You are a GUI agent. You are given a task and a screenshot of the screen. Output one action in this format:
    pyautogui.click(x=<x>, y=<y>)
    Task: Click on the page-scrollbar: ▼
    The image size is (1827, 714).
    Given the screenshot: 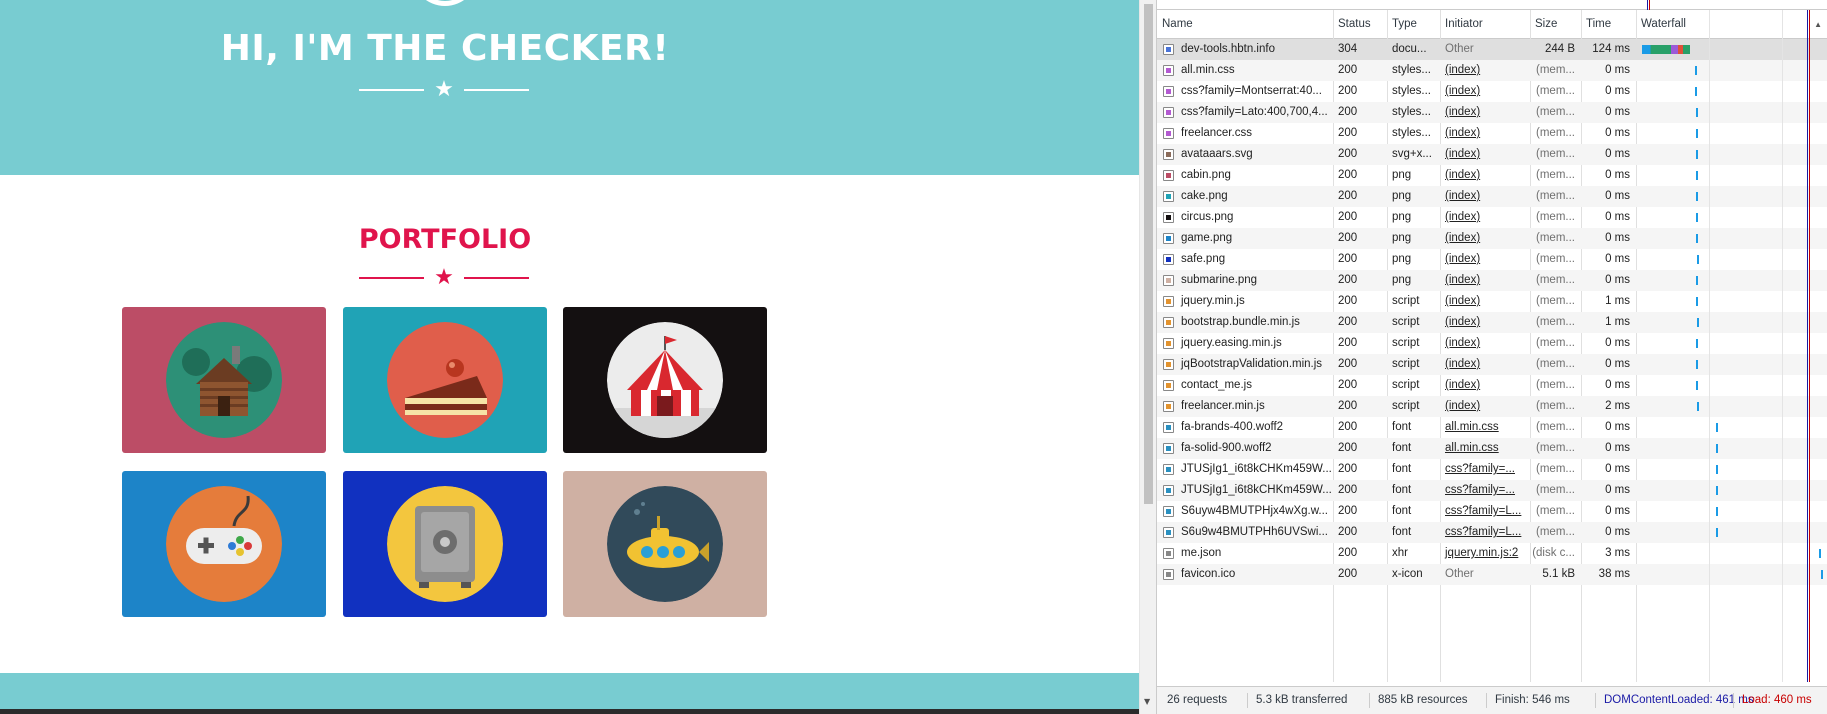 What is the action you would take?
    pyautogui.click(x=1147, y=357)
    